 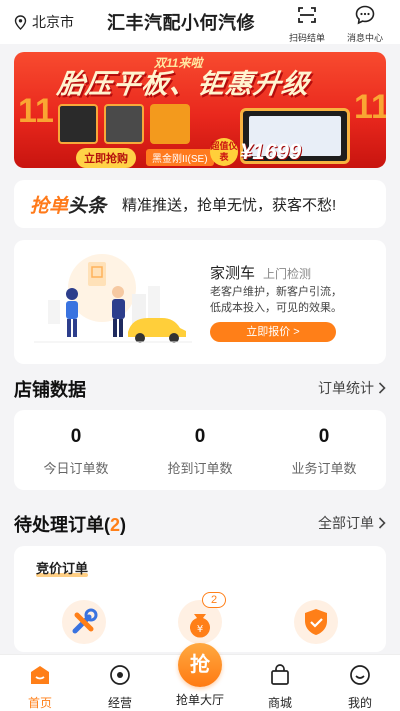 What do you see at coordinates (39, 703) in the screenshot?
I see `tab-label: 首页` at bounding box center [39, 703].